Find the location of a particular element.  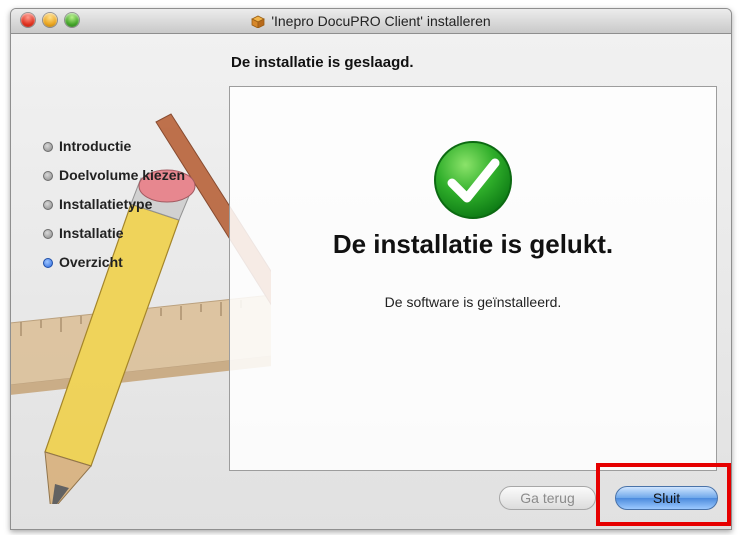

window-title: 'Inepro DocuPRO Client' installeren is located at coordinates (371, 21).